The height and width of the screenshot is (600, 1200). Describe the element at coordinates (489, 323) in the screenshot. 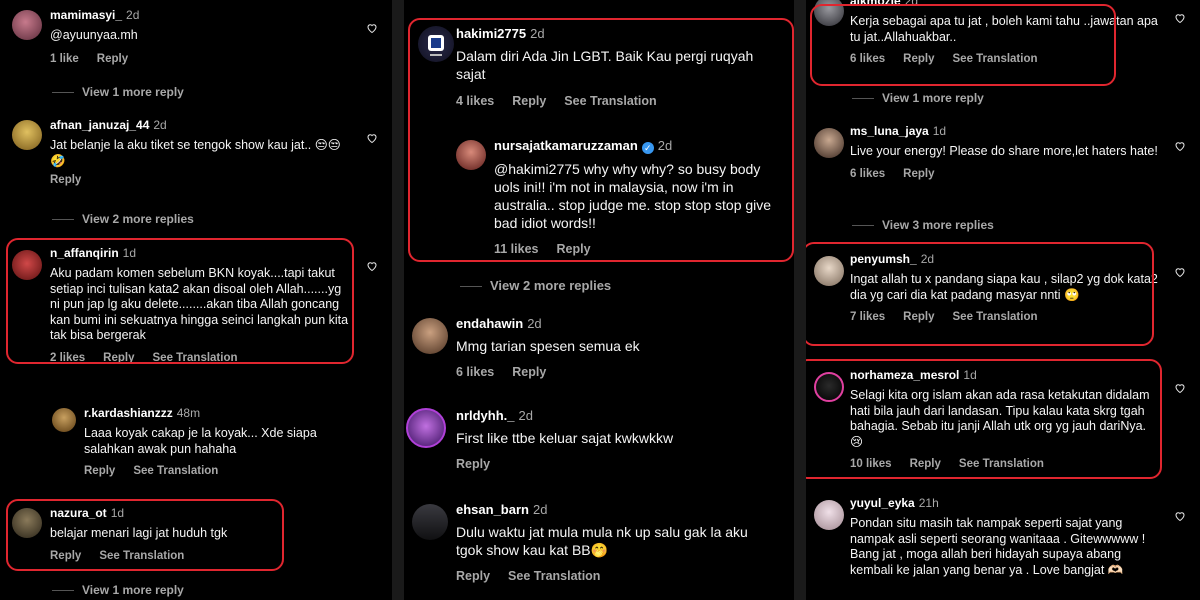

I see `username: endahawin` at that location.